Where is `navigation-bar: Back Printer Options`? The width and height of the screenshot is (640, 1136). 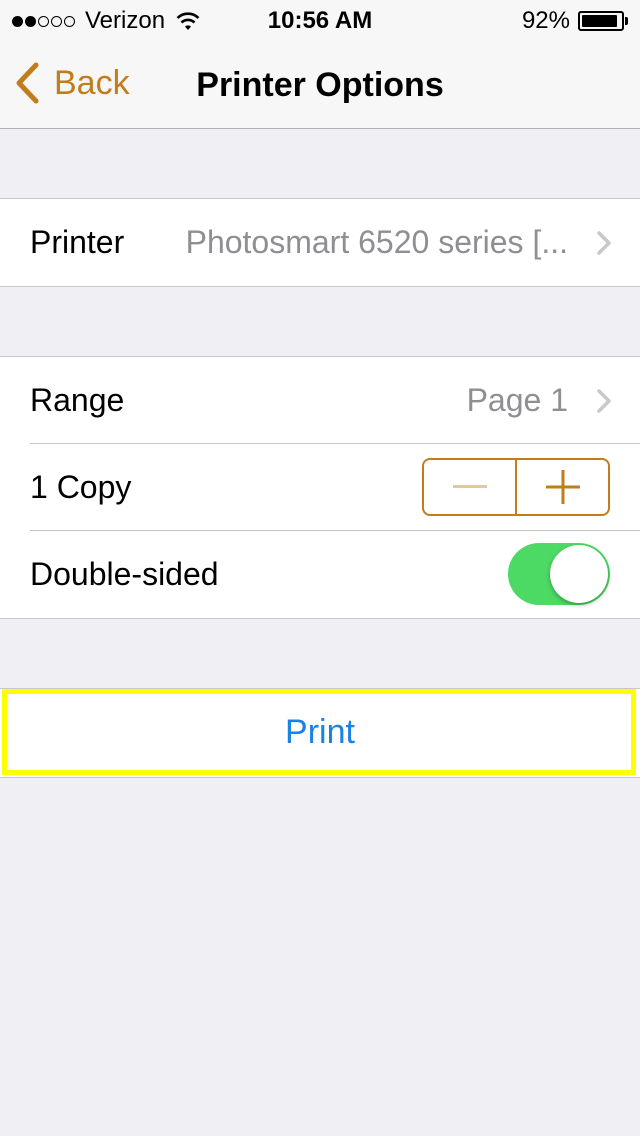 navigation-bar: Back Printer Options is located at coordinates (320, 84).